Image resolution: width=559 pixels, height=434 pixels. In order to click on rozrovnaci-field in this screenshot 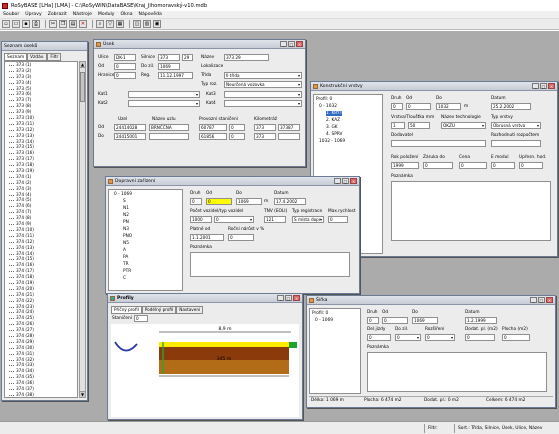, I will do `click(516, 143)`.